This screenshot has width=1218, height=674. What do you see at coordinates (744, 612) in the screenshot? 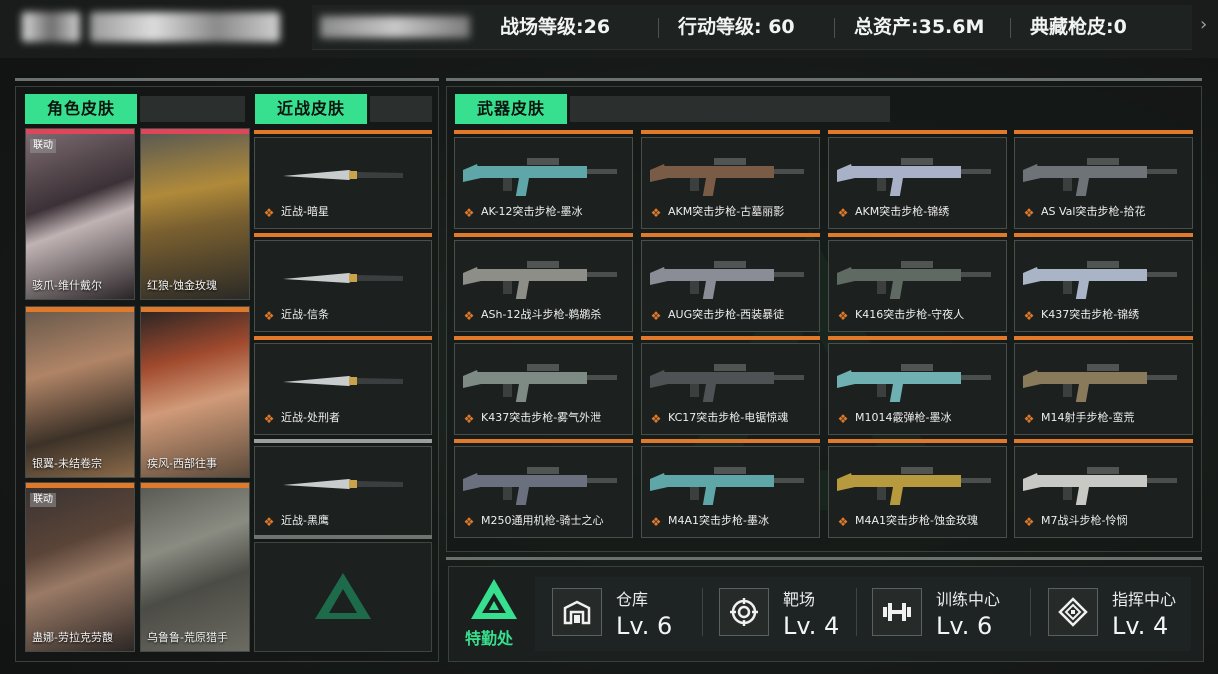
I see `target-icon` at bounding box center [744, 612].